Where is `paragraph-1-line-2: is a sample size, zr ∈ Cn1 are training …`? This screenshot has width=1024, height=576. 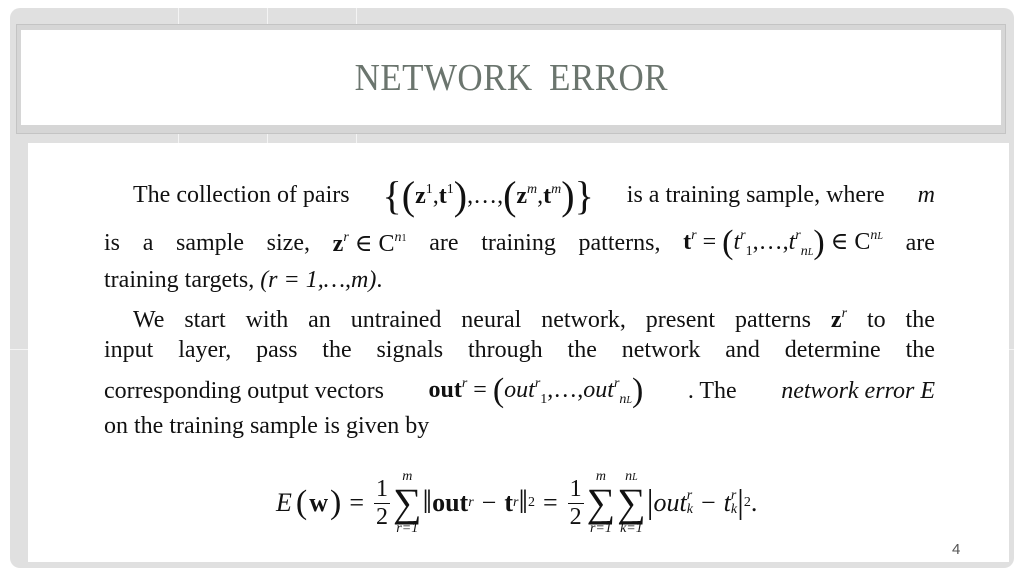
paragraph-1-line-2: is a sample size, zr ∈ Cn1 are training … is located at coordinates (519, 243).